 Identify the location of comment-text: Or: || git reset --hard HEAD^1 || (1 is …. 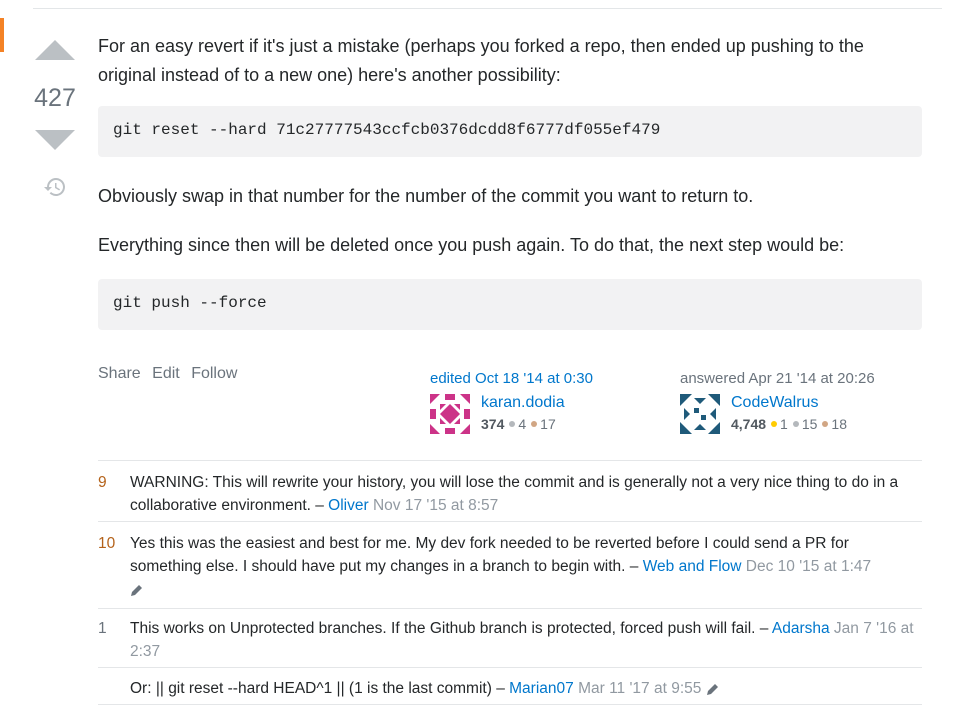
(317, 688).